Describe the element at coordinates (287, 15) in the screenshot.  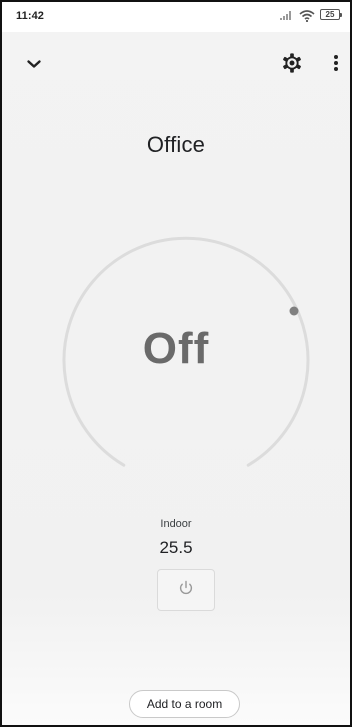
I see `signal-icon` at that location.